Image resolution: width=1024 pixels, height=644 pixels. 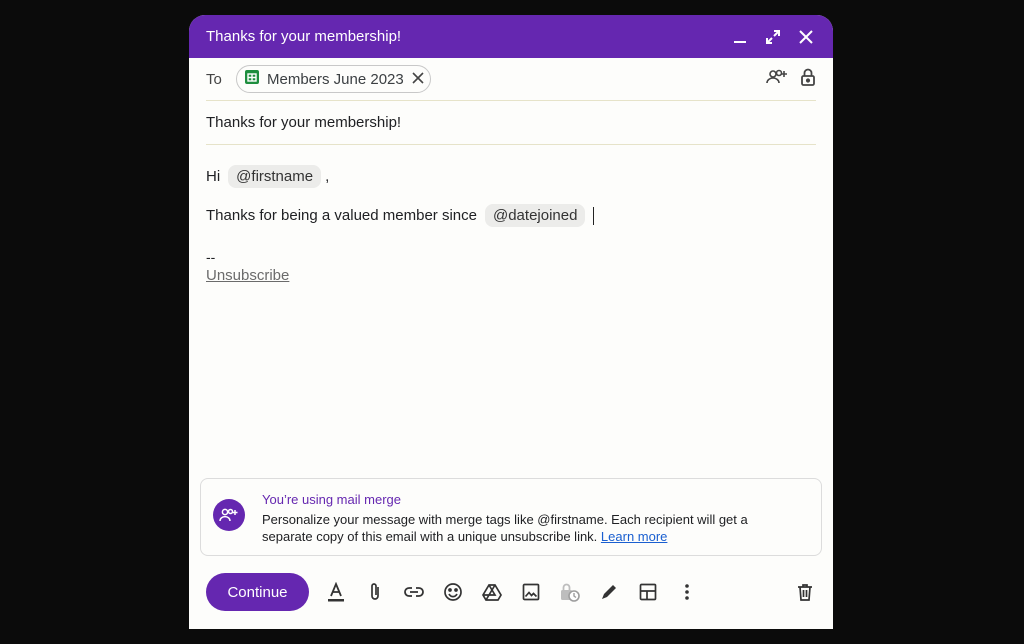 I want to click on text-cursor, so click(x=594, y=215).